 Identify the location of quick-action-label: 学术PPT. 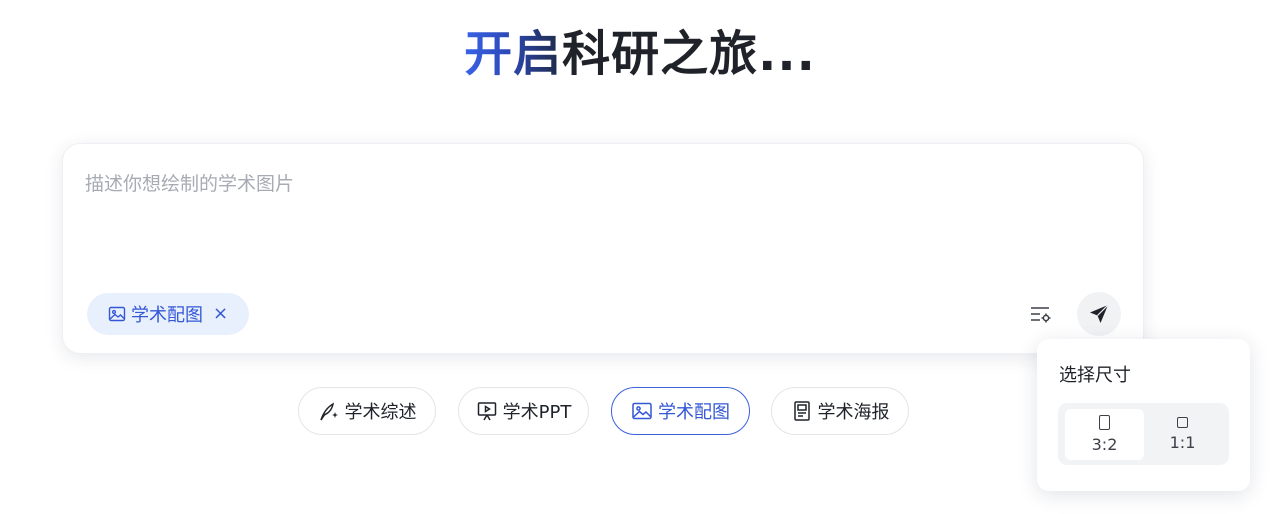
(537, 412).